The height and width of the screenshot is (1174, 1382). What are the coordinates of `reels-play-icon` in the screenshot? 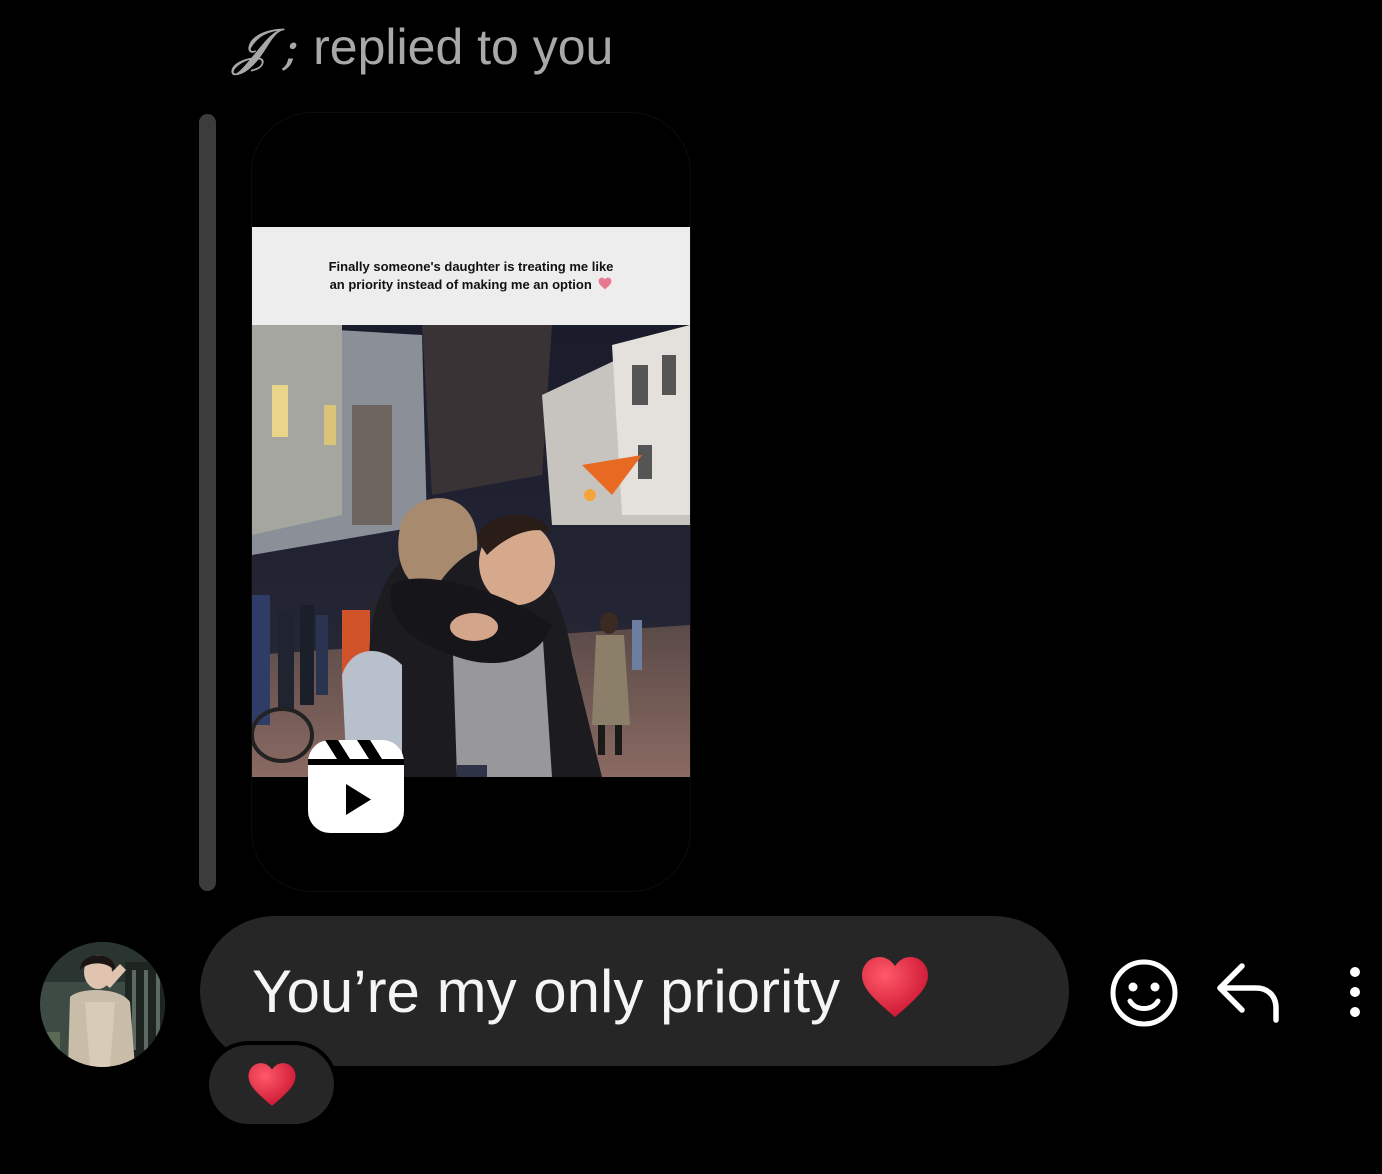 It's located at (356, 786).